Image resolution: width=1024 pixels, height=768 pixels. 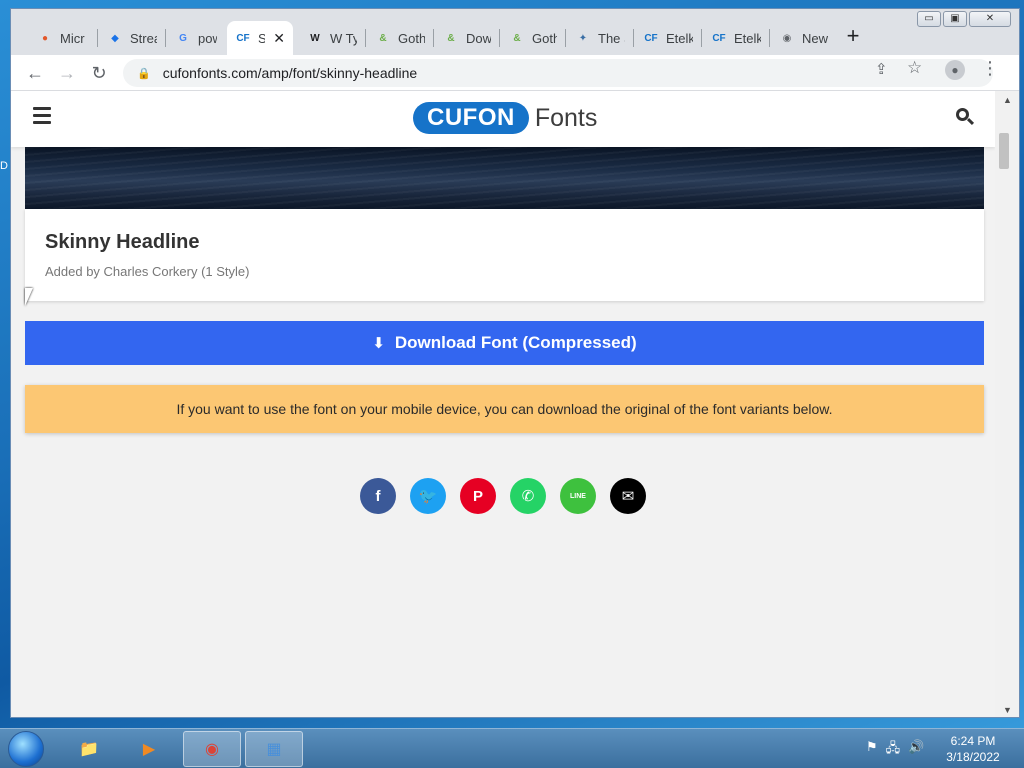 I want to click on font-preview-image, so click(x=504, y=178).